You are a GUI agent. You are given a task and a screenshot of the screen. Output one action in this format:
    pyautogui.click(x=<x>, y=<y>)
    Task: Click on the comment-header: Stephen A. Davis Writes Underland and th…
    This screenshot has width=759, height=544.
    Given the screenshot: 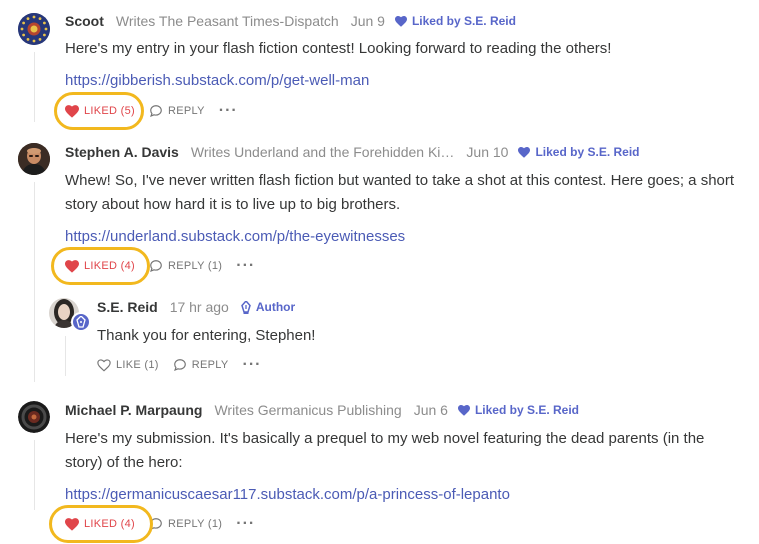 What is the action you would take?
    pyautogui.click(x=352, y=152)
    